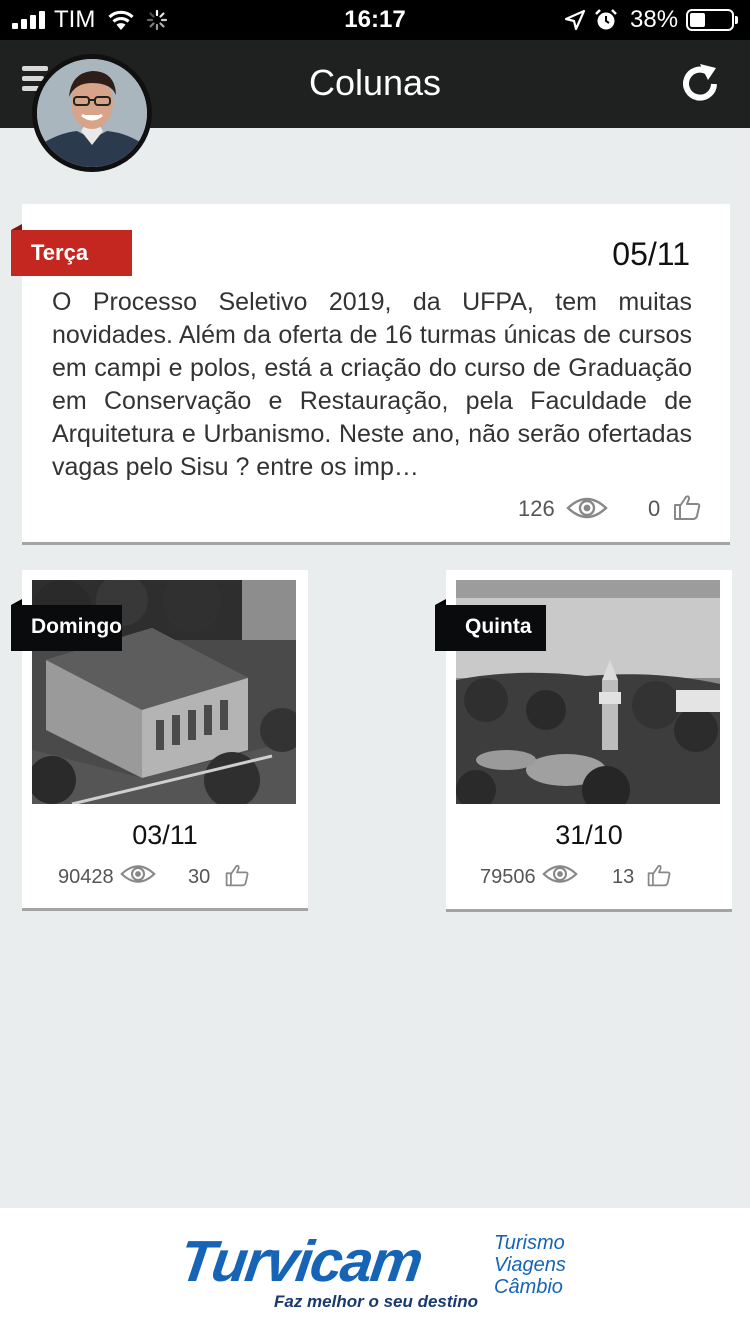 This screenshot has width=750, height=1334. I want to click on battery-icon, so click(712, 20).